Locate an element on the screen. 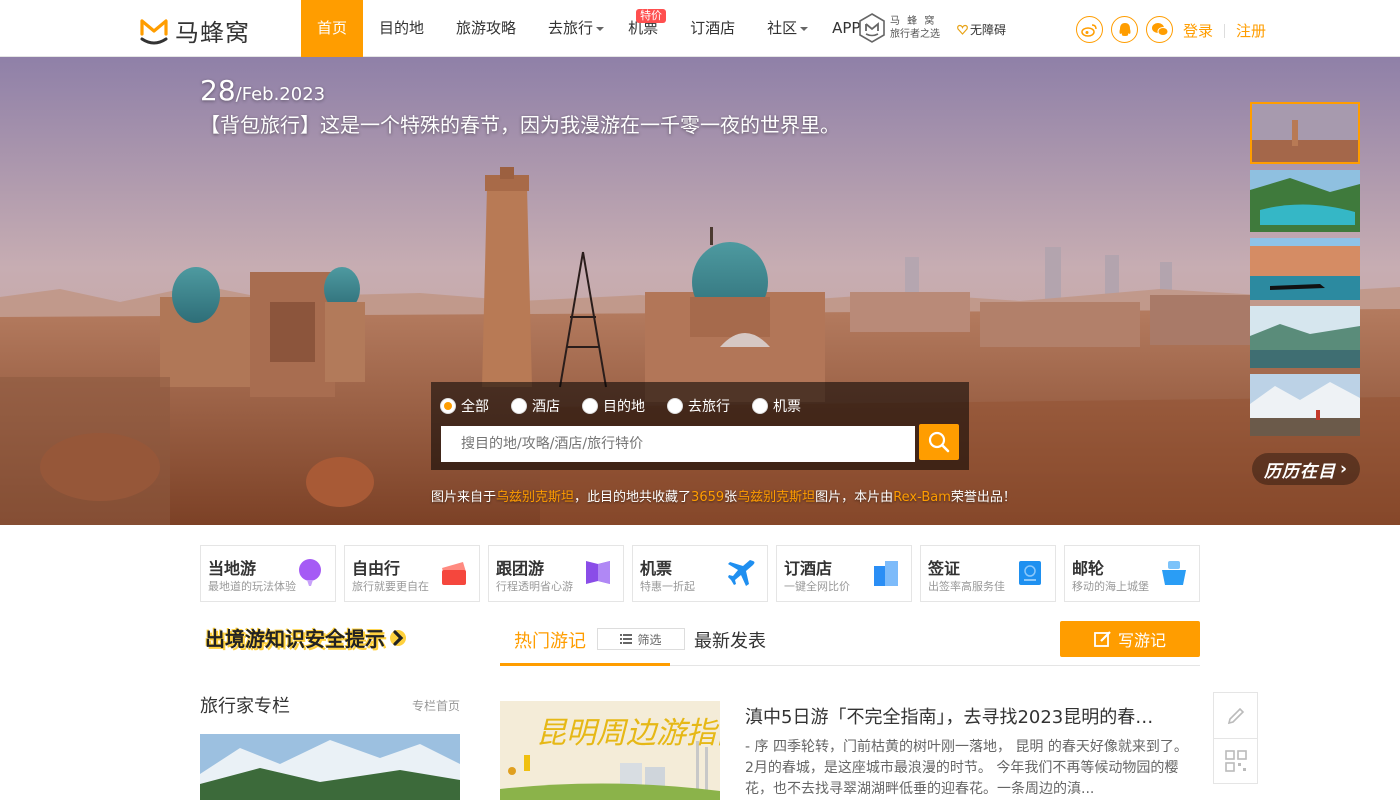 This screenshot has width=1400, height=800. nav-item-travel: 去旅行 is located at coordinates (572, 28).